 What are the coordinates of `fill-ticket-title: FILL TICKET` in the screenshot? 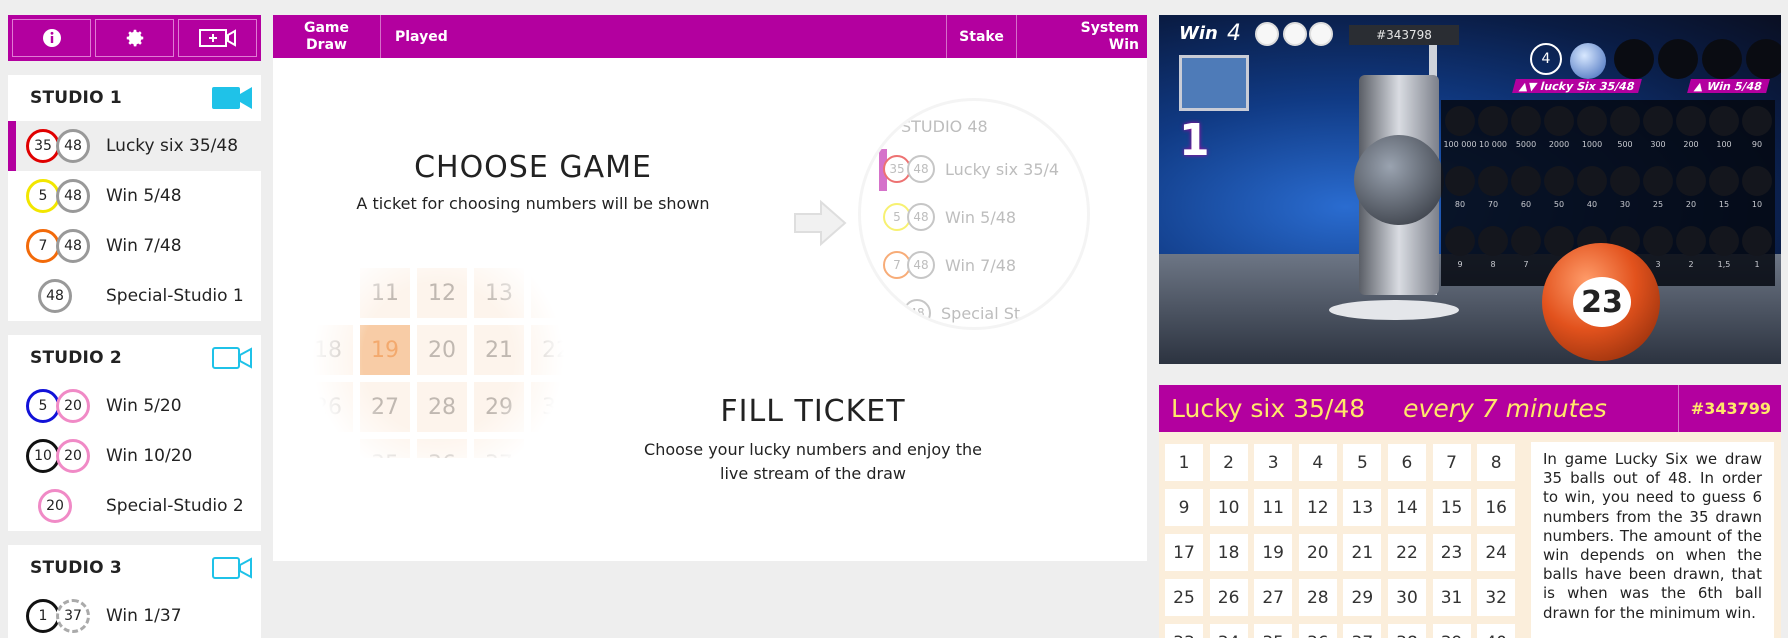 It's located at (813, 411).